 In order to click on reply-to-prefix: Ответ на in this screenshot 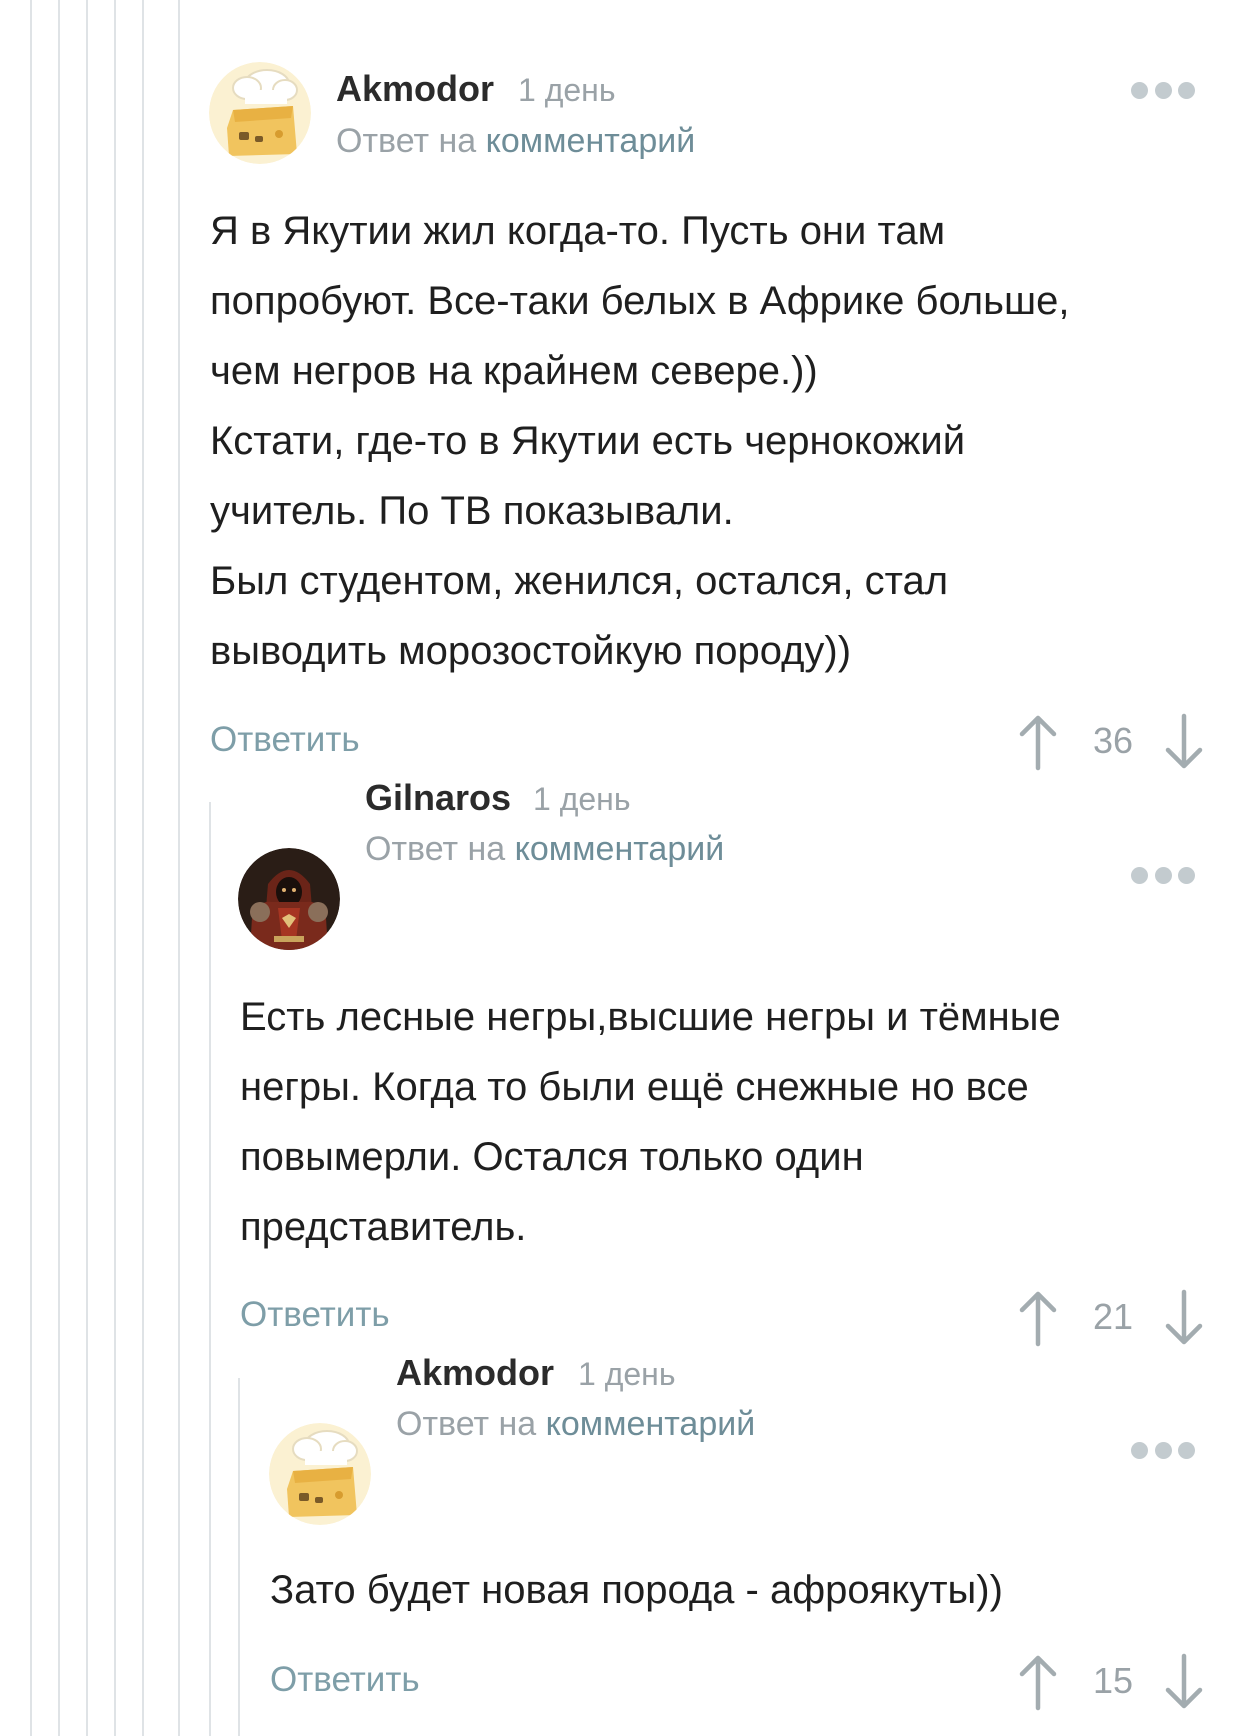, I will do `click(466, 1424)`.